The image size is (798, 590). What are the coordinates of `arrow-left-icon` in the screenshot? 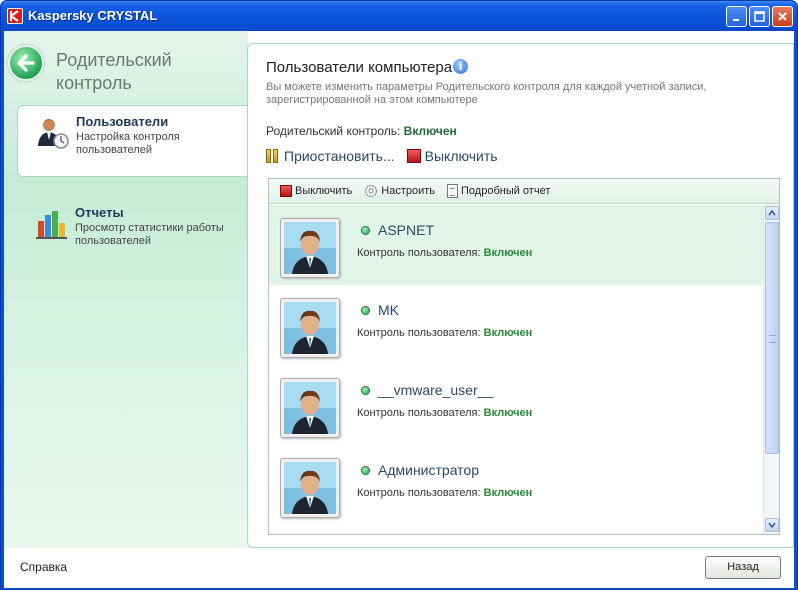 It's located at (26, 63).